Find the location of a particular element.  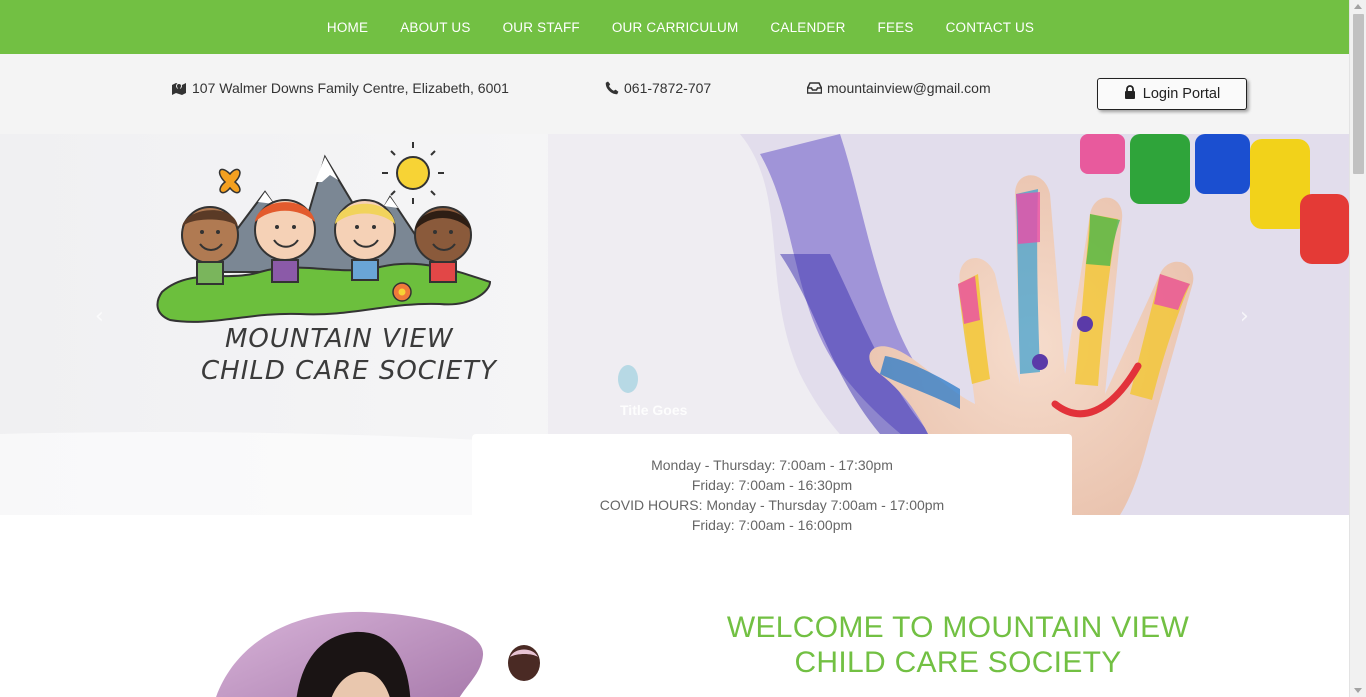

nav-item-home: HOME is located at coordinates (347, 27).